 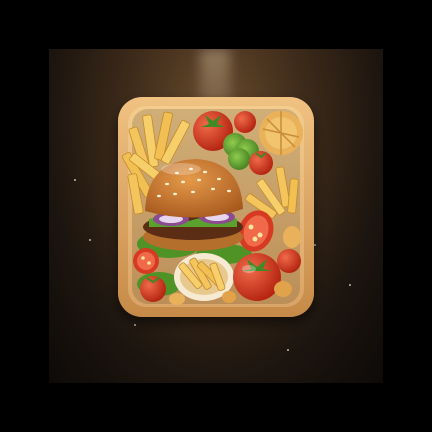 What do you see at coordinates (146, 261) in the screenshot?
I see `tomato-slice-left` at bounding box center [146, 261].